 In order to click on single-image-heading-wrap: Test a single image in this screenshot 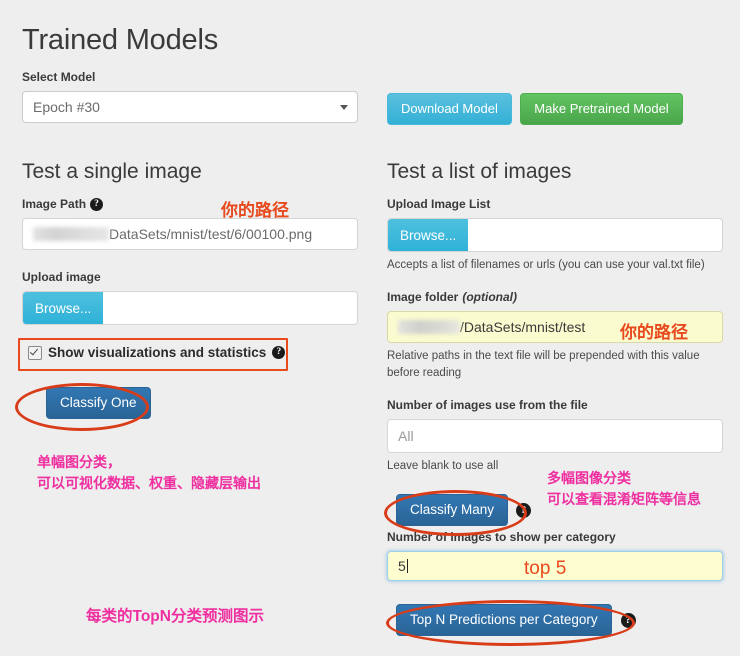, I will do `click(190, 172)`.